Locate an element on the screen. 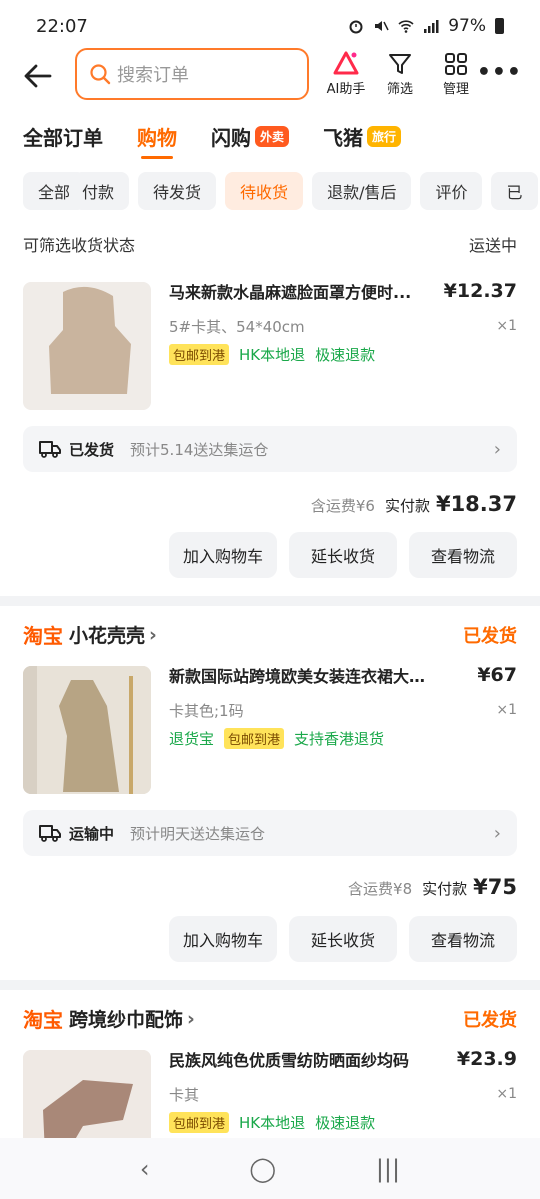 The height and width of the screenshot is (1199, 540). logistics-status: 运输中 is located at coordinates (92, 833).